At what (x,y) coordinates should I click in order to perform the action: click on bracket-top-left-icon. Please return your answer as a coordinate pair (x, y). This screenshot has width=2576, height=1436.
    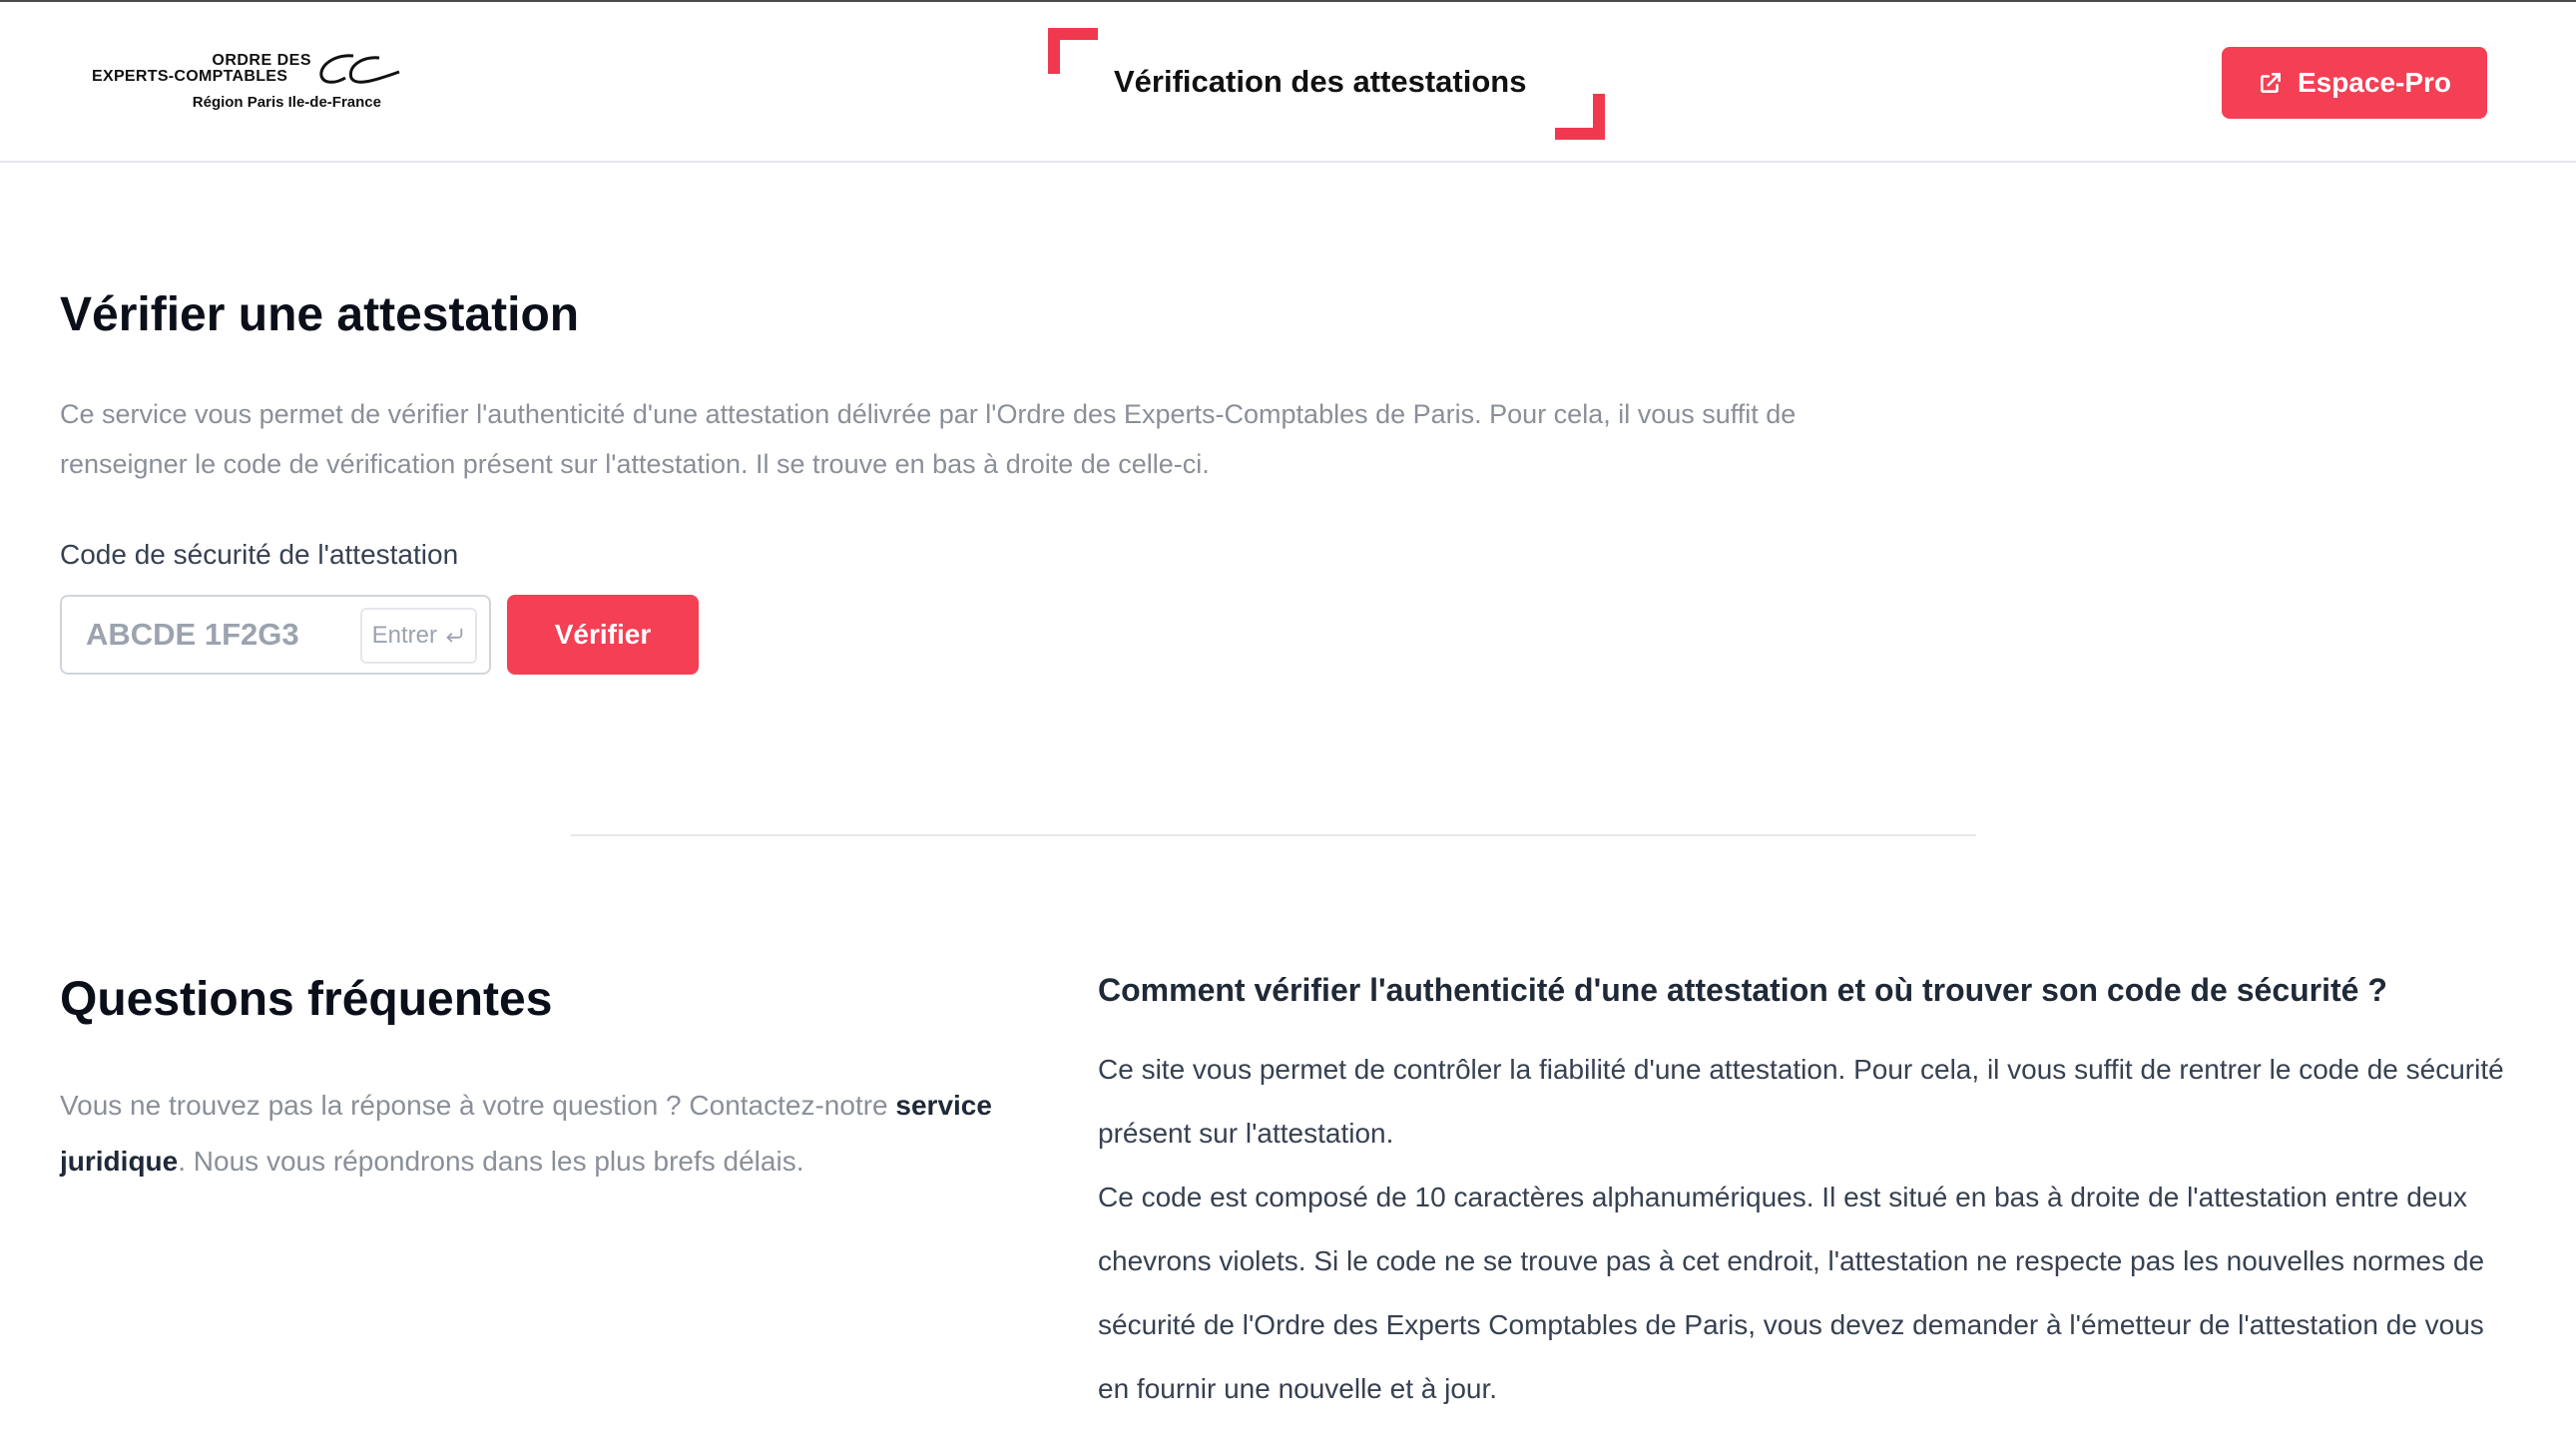
    Looking at the image, I should click on (1073, 51).